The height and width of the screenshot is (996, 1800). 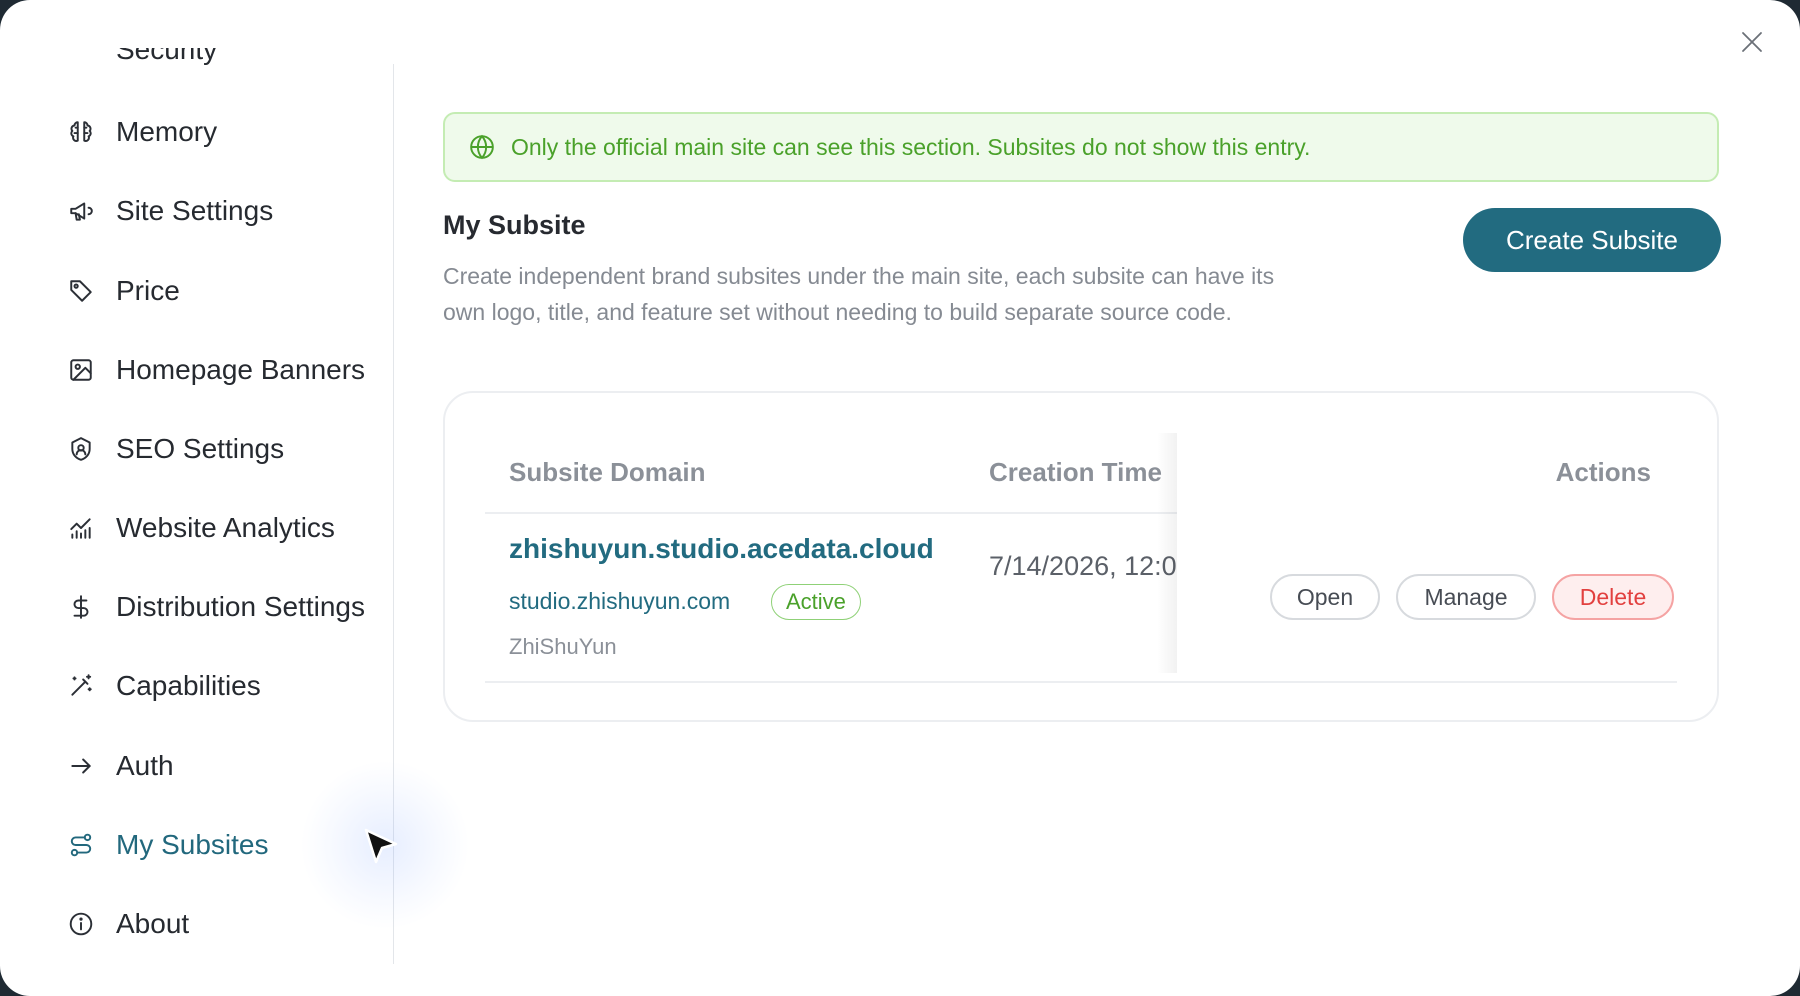 What do you see at coordinates (1466, 597) in the screenshot?
I see `manage-button: Manage` at bounding box center [1466, 597].